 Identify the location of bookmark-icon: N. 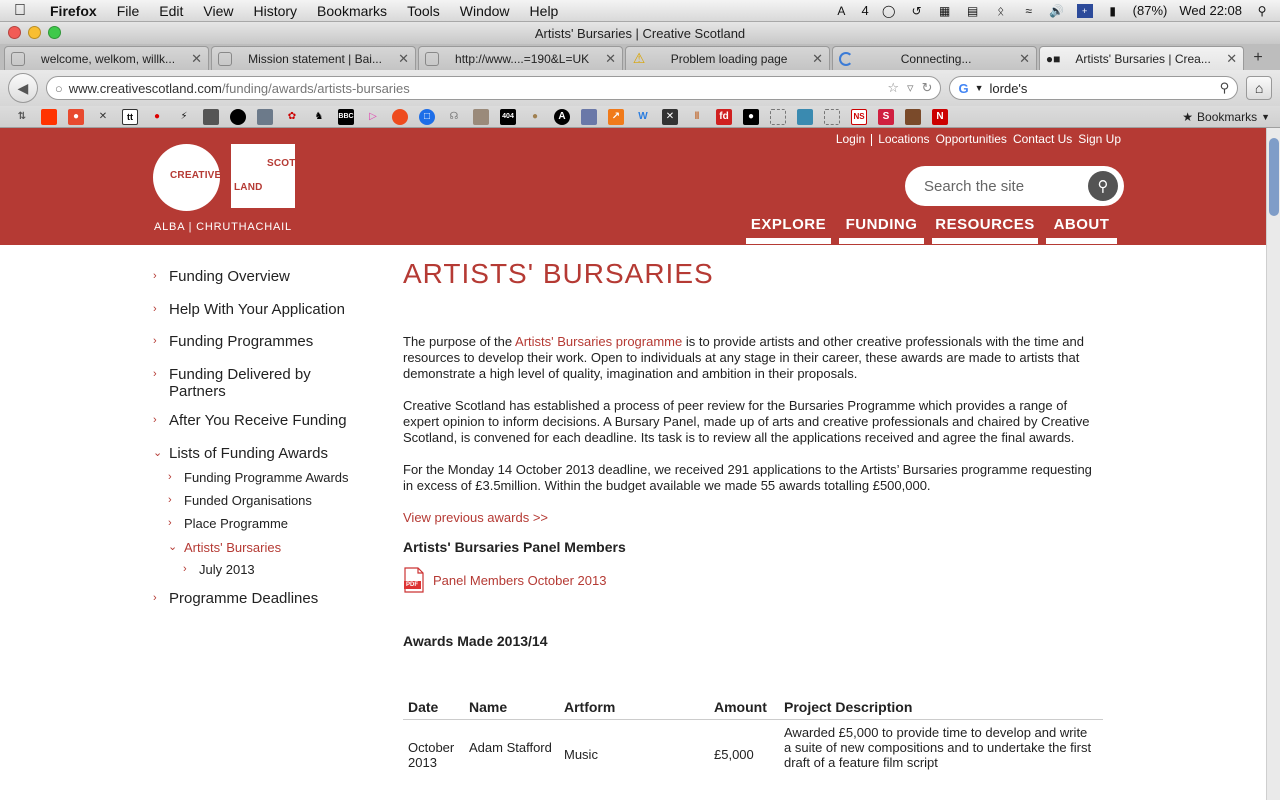
(940, 116).